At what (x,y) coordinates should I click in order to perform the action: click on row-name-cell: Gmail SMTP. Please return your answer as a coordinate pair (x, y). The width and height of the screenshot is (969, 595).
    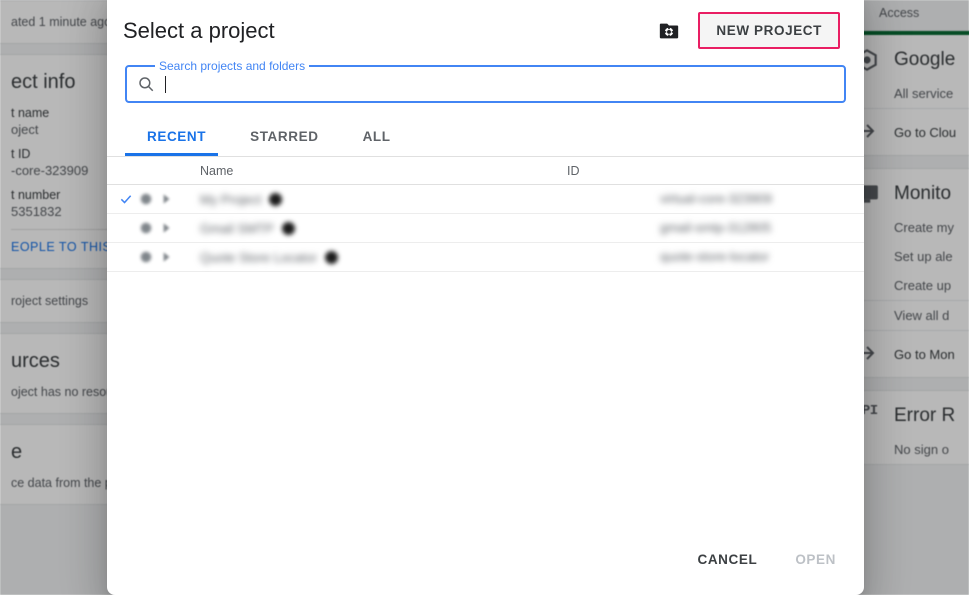
    Looking at the image, I should click on (430, 228).